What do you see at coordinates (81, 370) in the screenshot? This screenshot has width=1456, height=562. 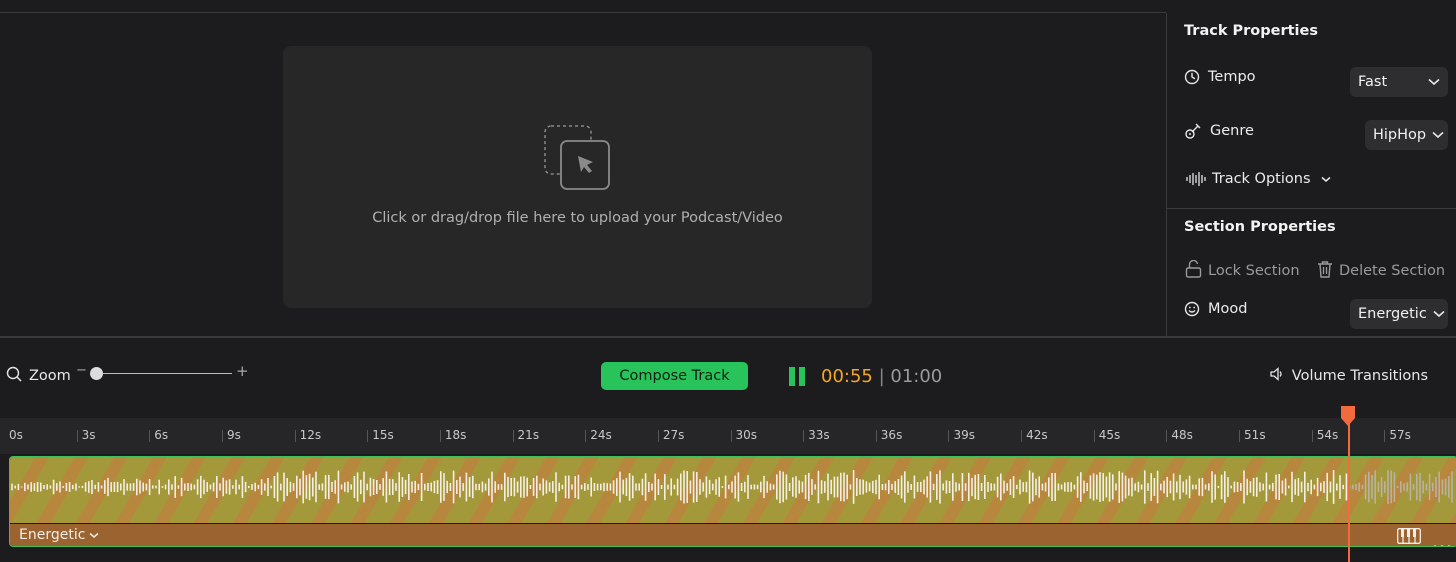 I see `zoom-out-button: −` at bounding box center [81, 370].